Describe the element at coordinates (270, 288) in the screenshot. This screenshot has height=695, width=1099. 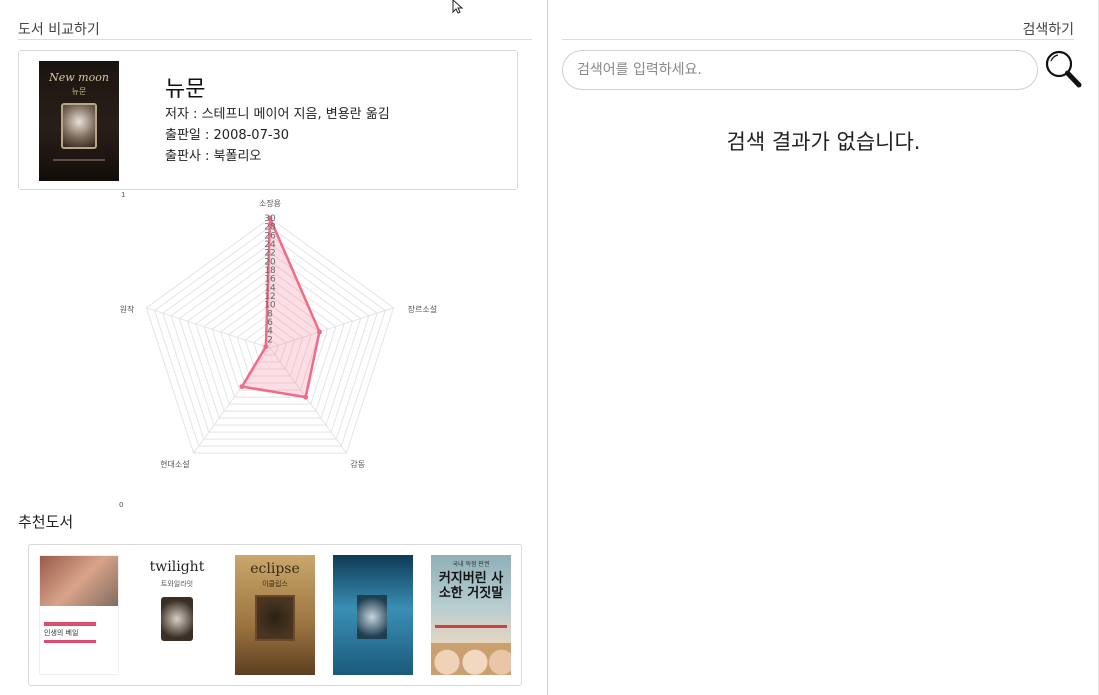
I see `radar-tick-label: 14` at that location.